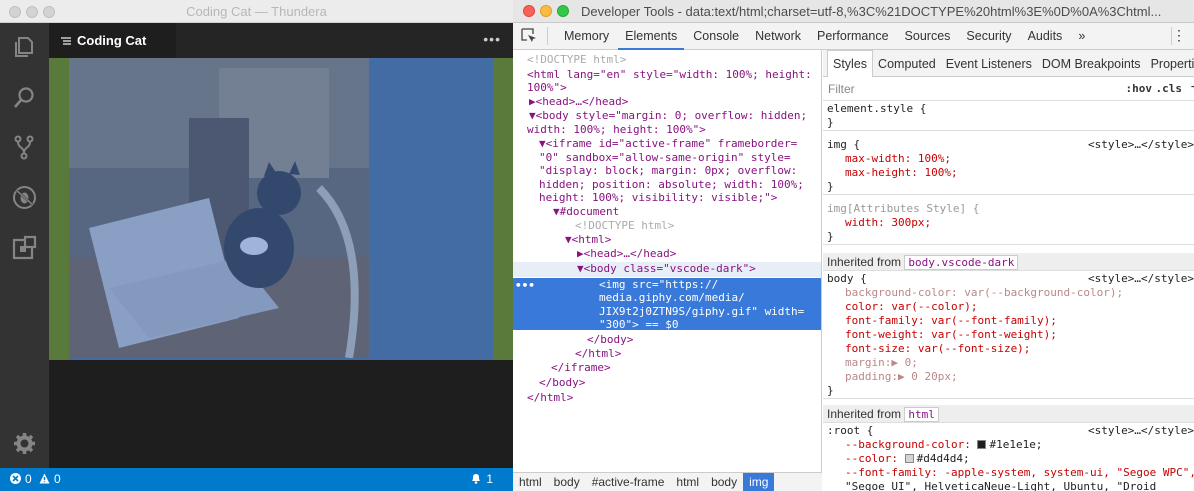 The image size is (1194, 491). What do you see at coordinates (951, 334) in the screenshot?
I see `declaration: font-weight: var(--font-weight);` at bounding box center [951, 334].